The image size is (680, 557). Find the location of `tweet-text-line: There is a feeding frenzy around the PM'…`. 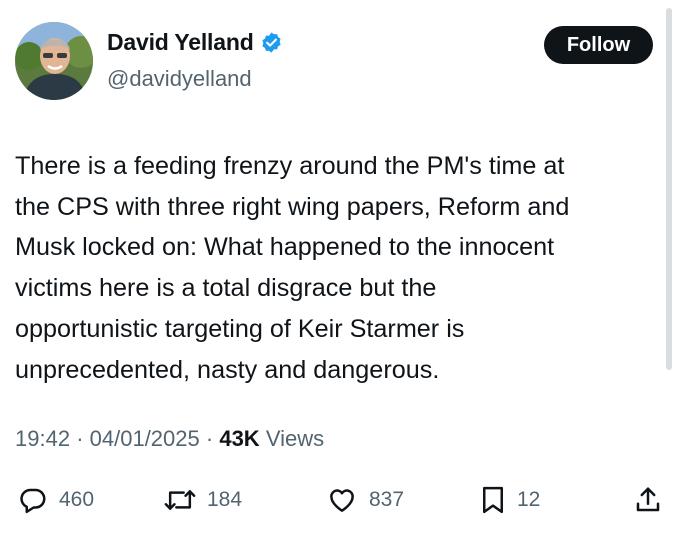

tweet-text-line: There is a feeding frenzy around the PM'… is located at coordinates (290, 166).